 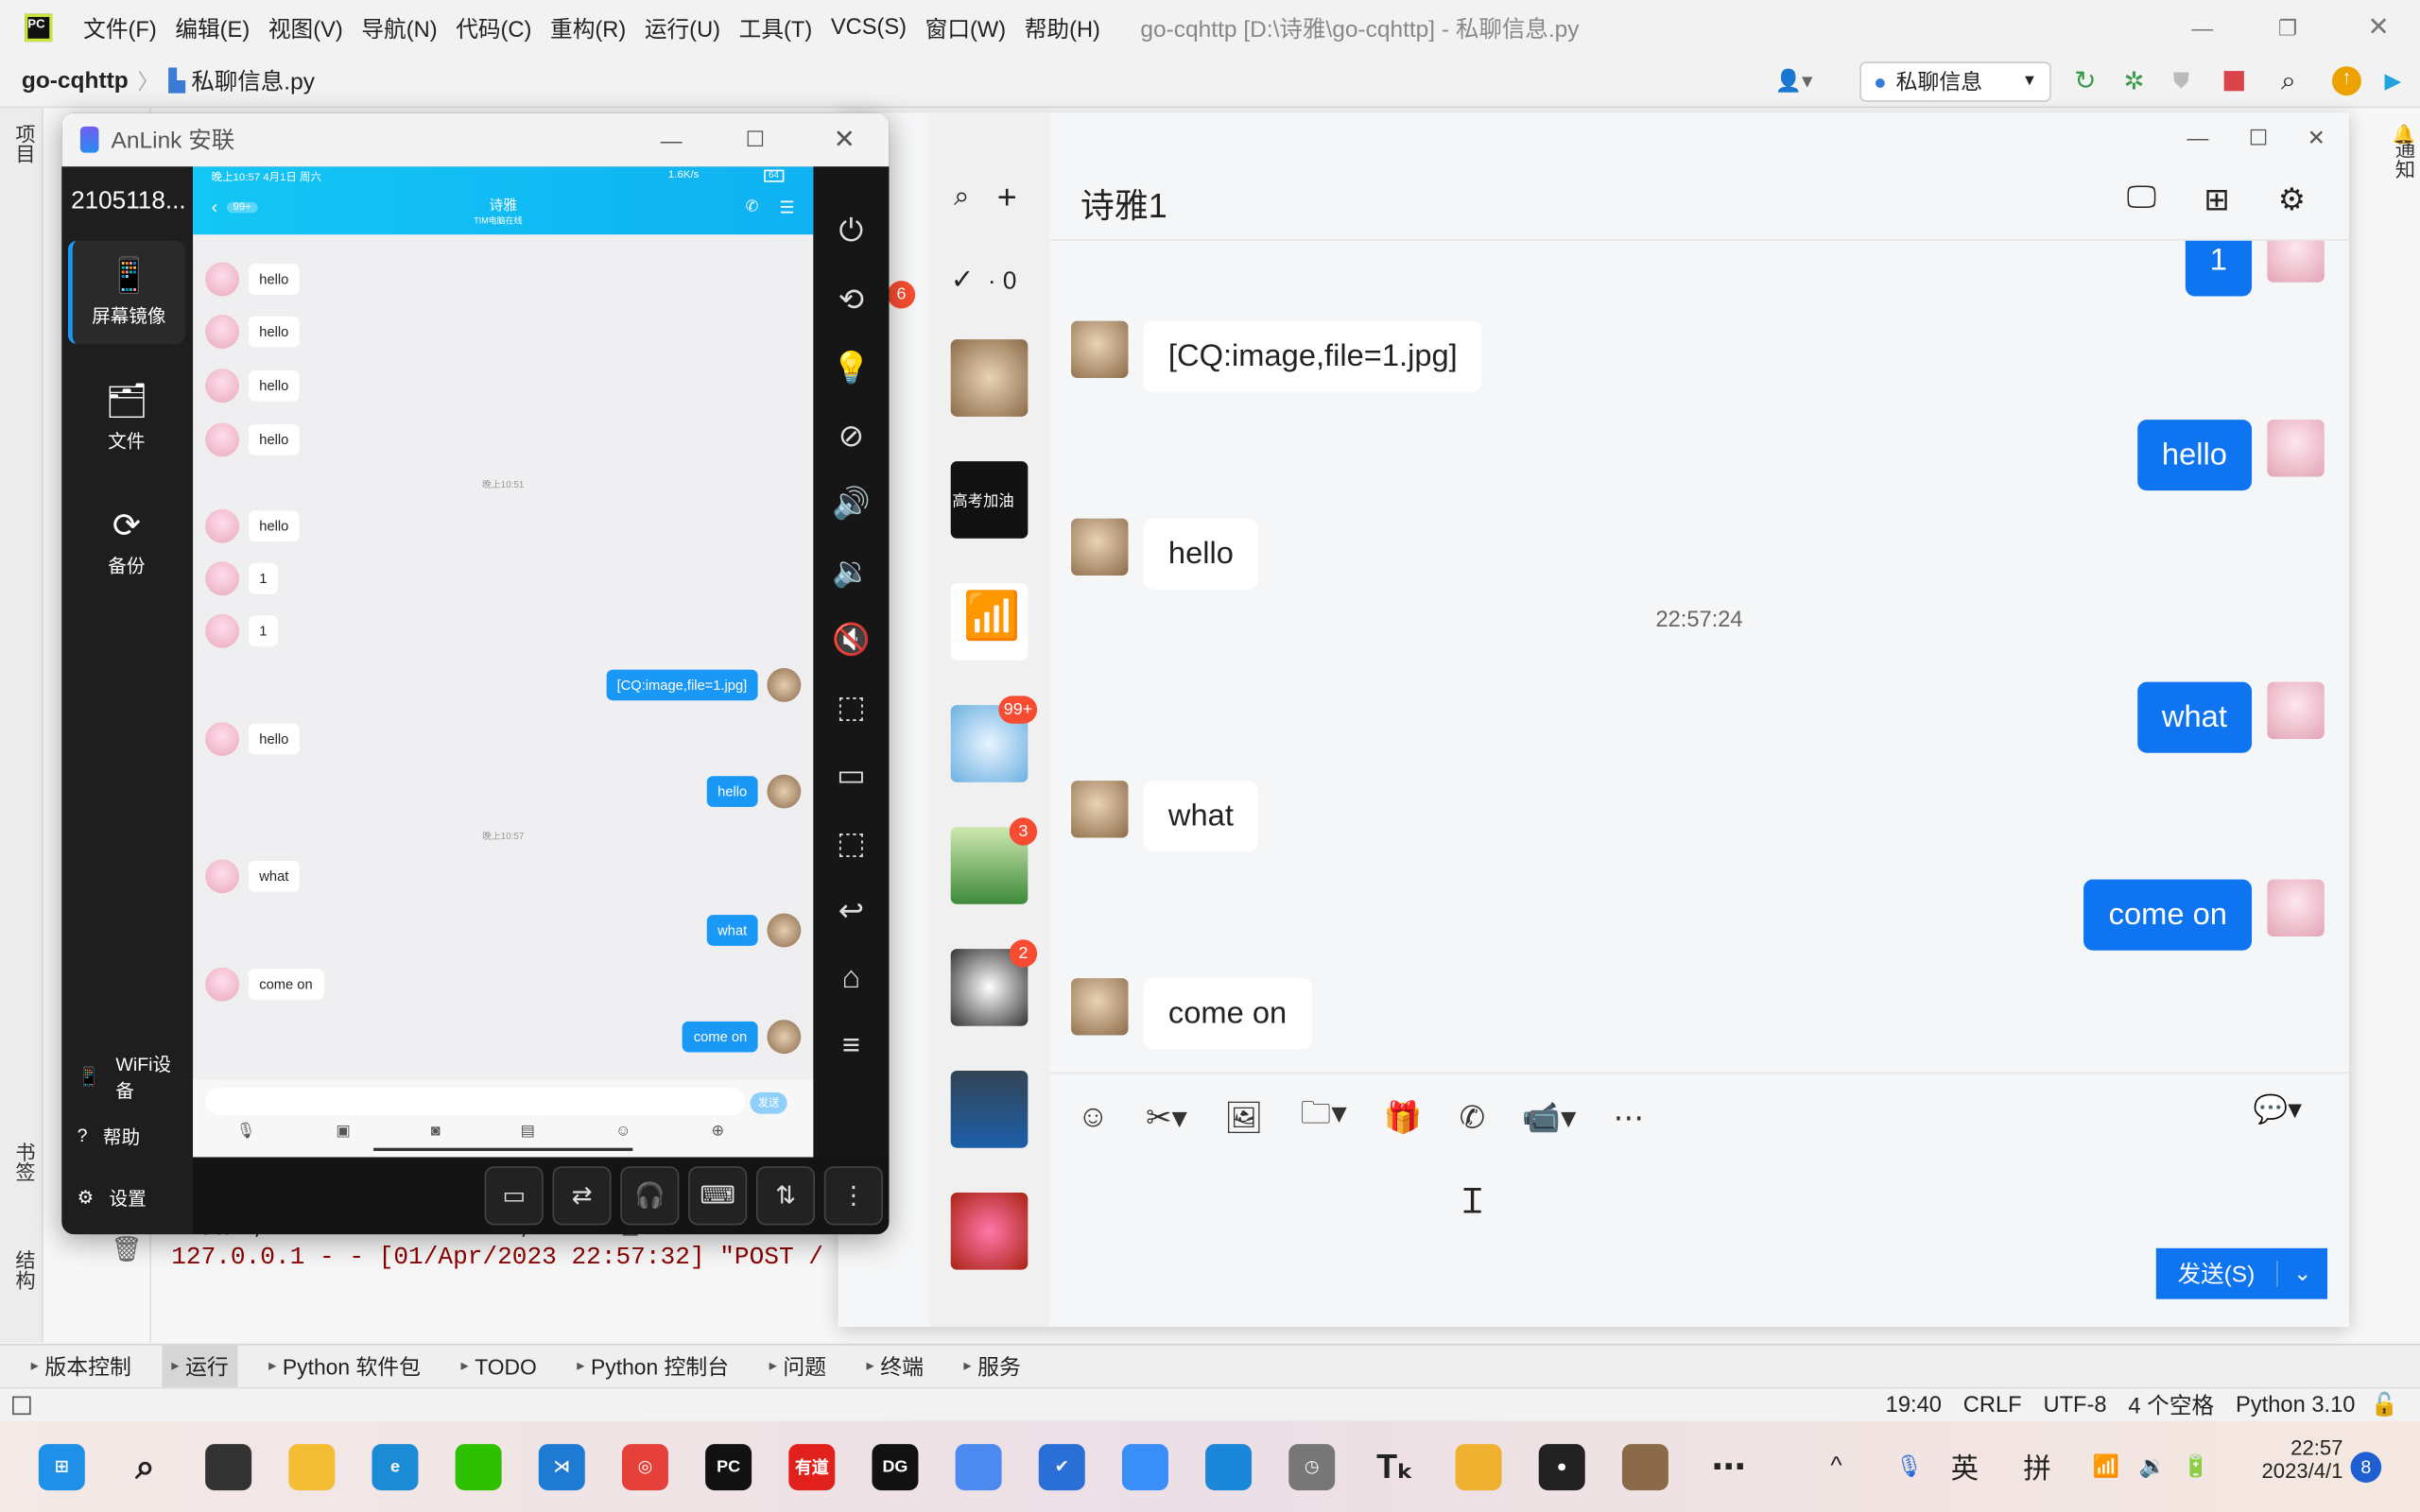 I want to click on volume-down-icon: 🔉, so click(x=851, y=571).